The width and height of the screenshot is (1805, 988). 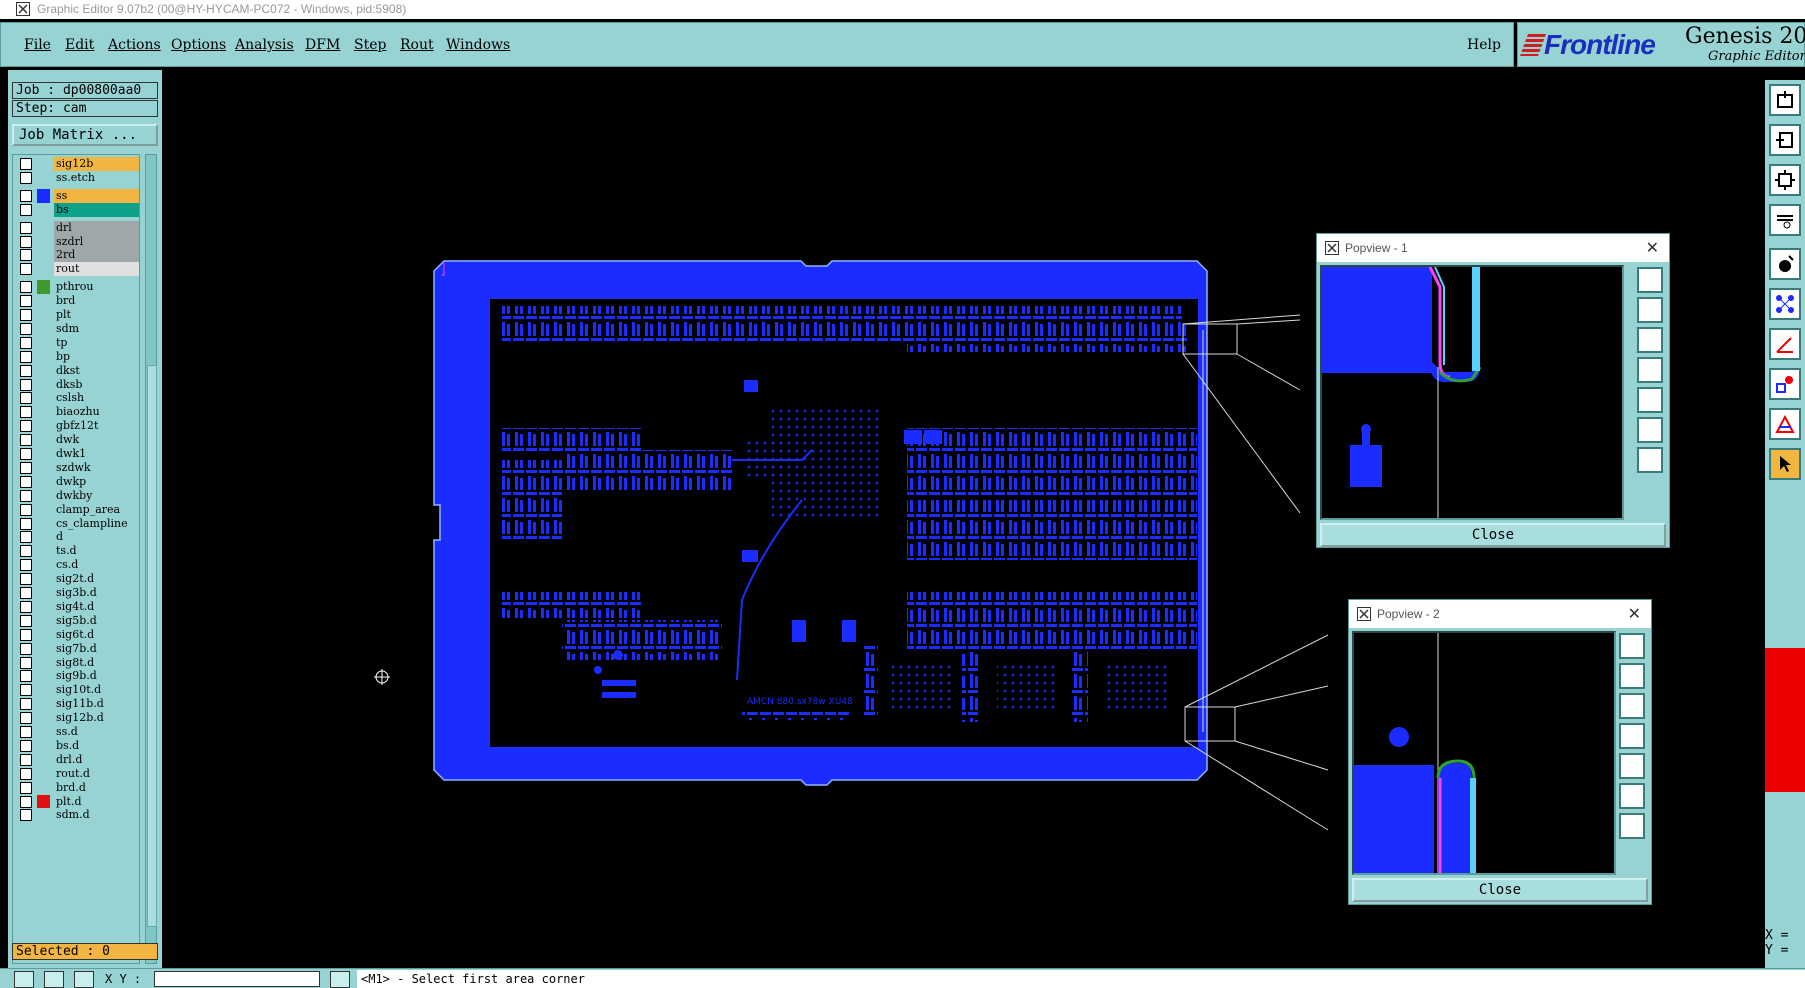 I want to click on layer-row: szdwk, so click(x=78, y=467).